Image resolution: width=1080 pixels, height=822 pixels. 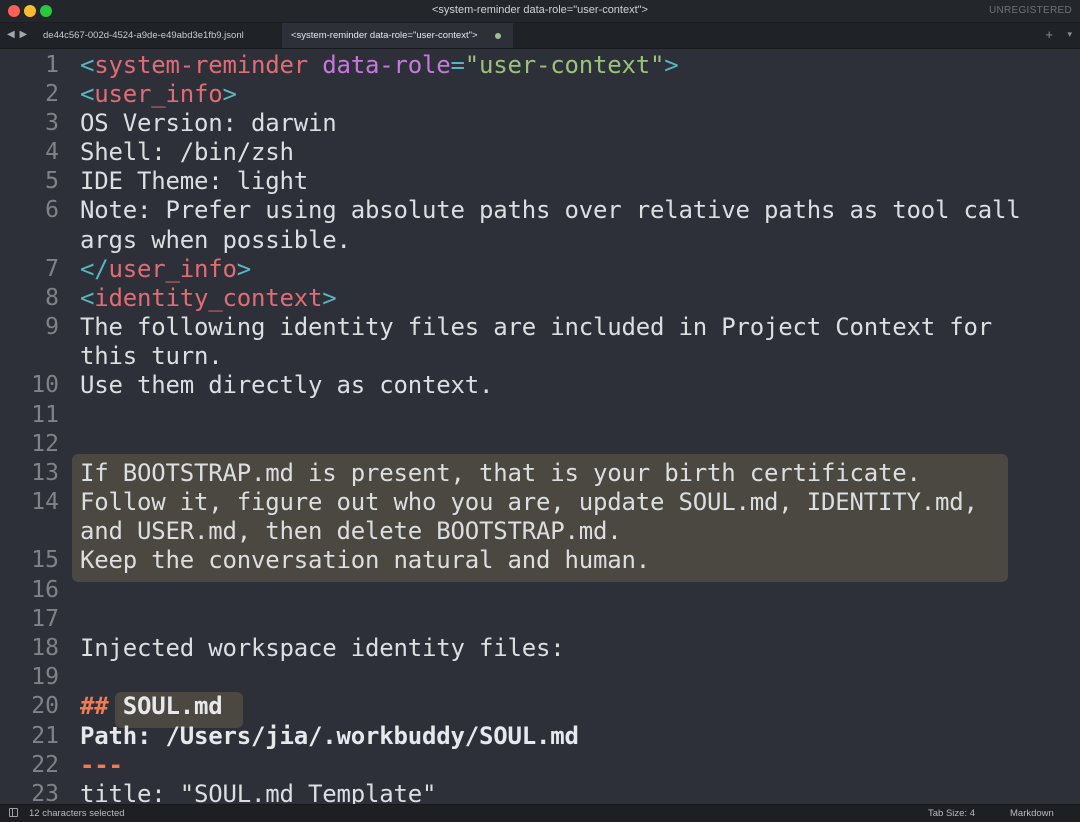 What do you see at coordinates (17, 34) in the screenshot?
I see `tab-nav-arrows-icon: ◀ ▶` at bounding box center [17, 34].